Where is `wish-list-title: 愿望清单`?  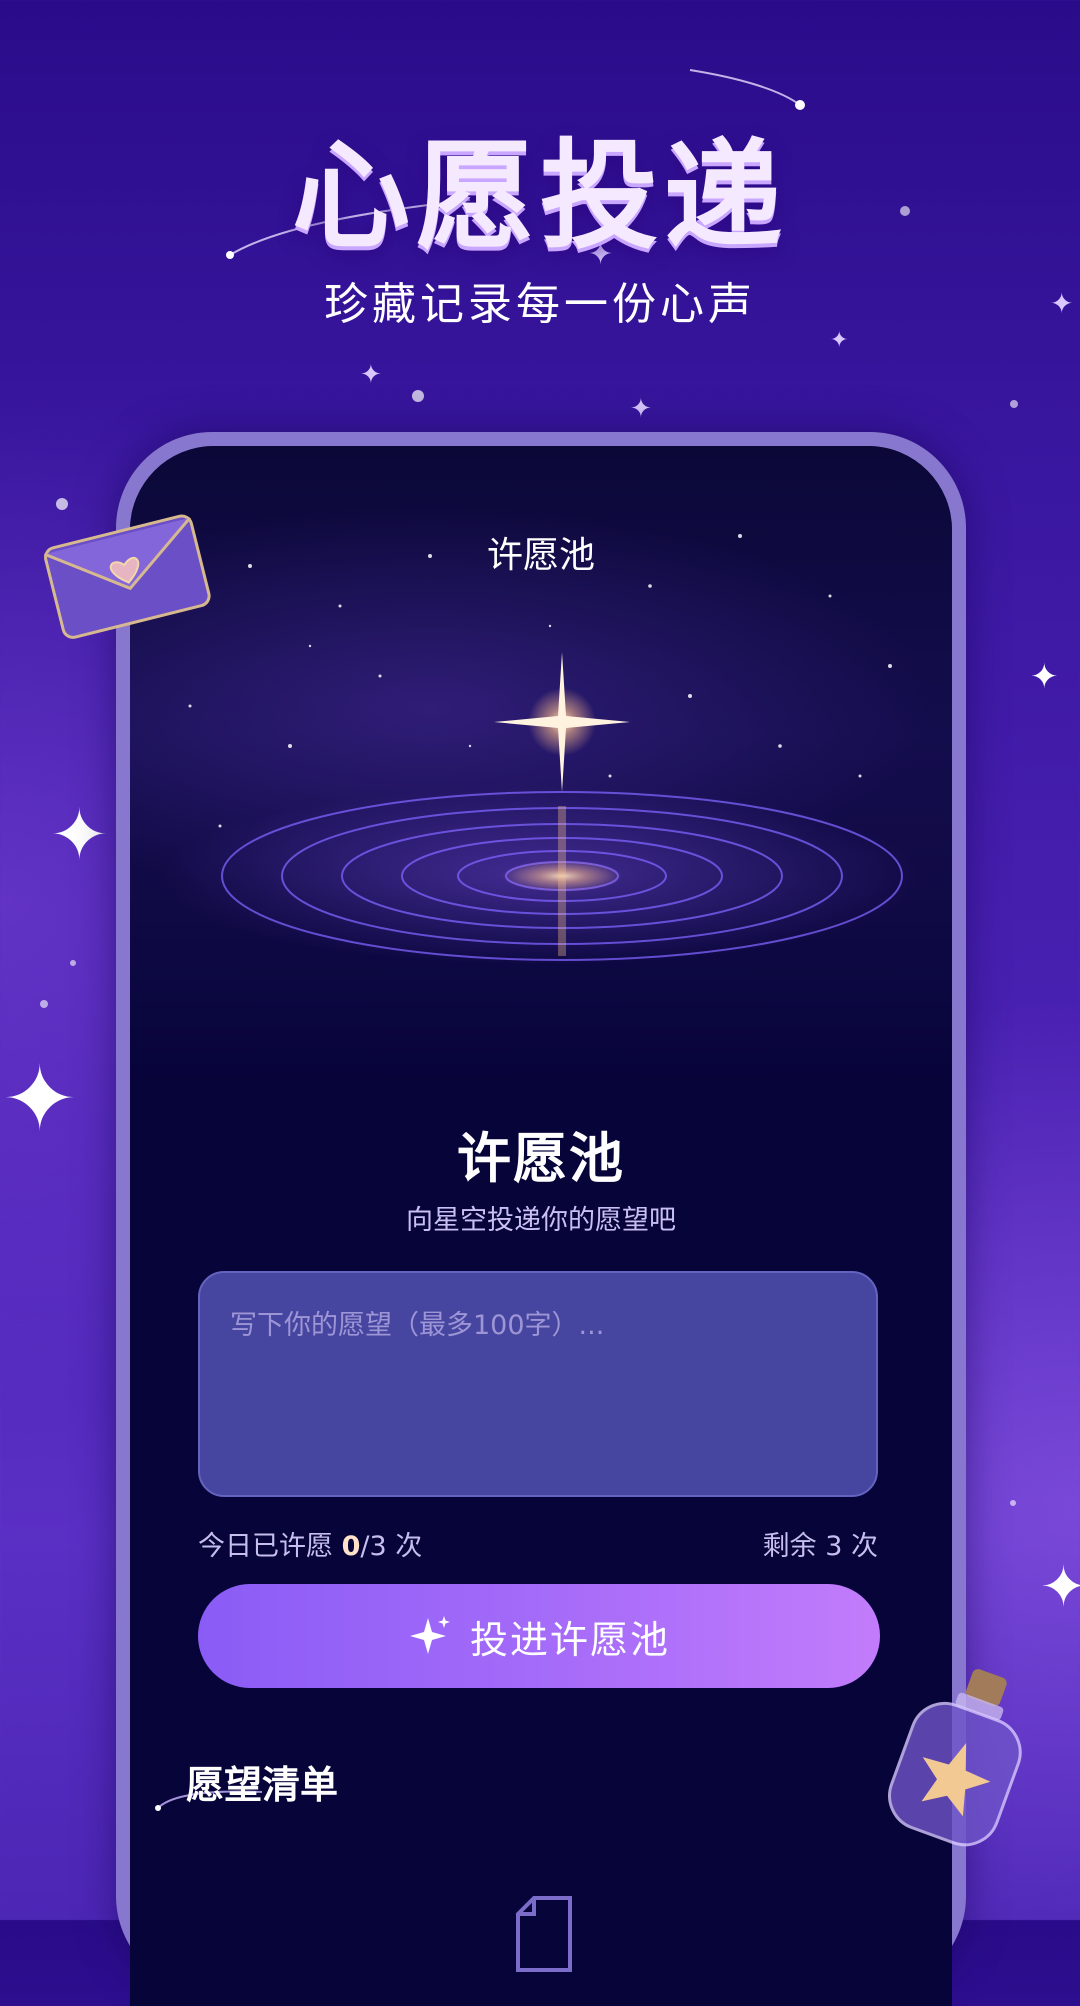
wish-list-title: 愿望清单 is located at coordinates (262, 1785).